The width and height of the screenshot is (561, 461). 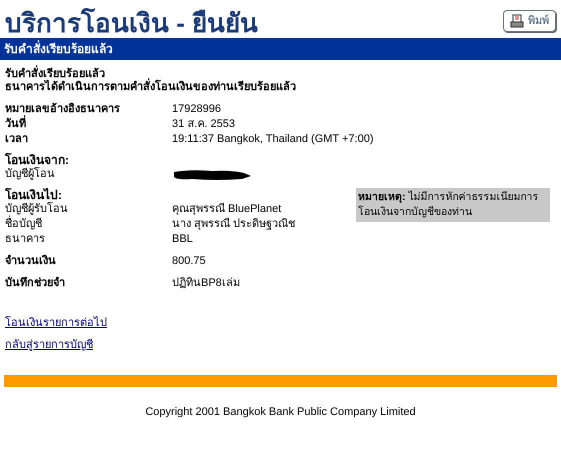 What do you see at coordinates (88, 124) in the screenshot?
I see `field-label: วันที่` at bounding box center [88, 124].